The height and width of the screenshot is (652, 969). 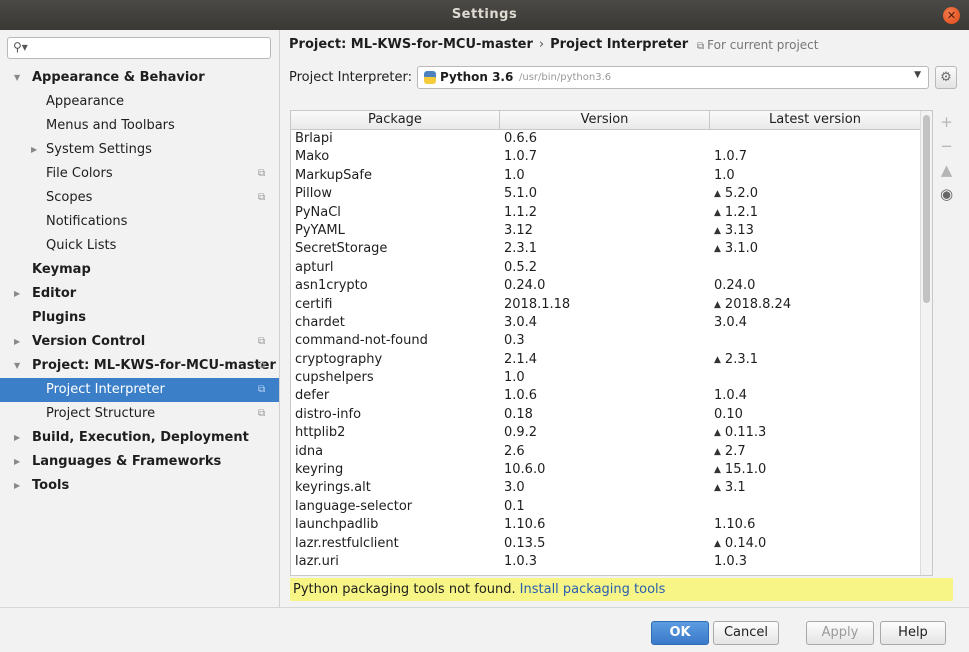 I want to click on sidebar-item: Appearance, so click(x=139, y=102).